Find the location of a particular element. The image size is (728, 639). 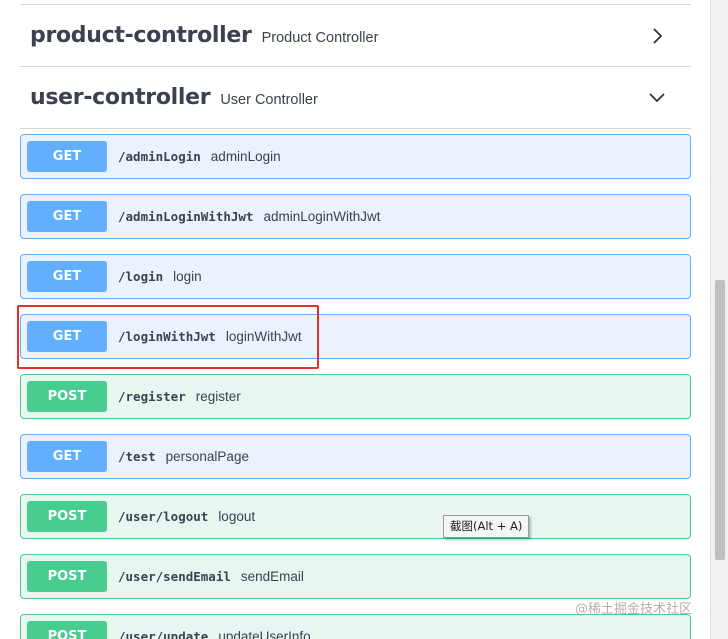

operation-get-adminLoginWithJwt: GET /adminLoginWithJwt adminLoginWithJwt is located at coordinates (355, 216).